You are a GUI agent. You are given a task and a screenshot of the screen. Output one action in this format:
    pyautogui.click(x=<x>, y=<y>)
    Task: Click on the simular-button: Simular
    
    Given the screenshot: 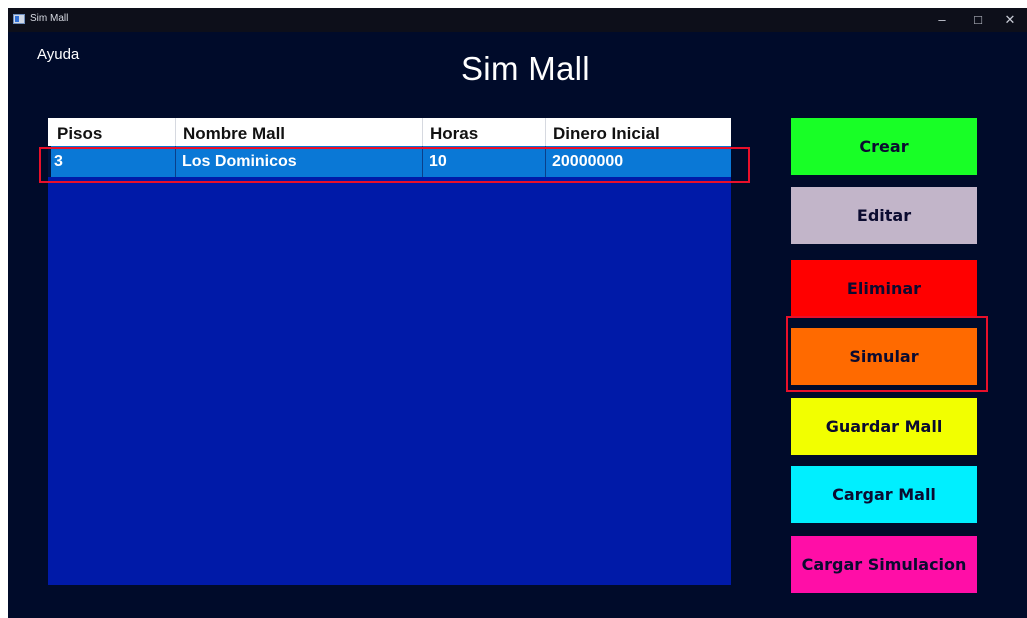 What is the action you would take?
    pyautogui.click(x=884, y=356)
    